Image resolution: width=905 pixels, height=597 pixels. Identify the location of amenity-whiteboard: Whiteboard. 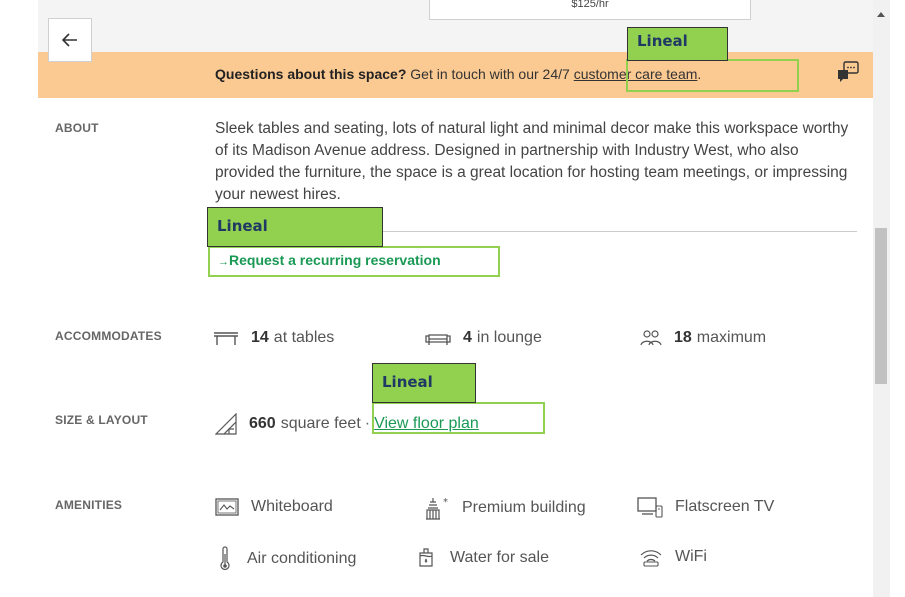
(274, 507).